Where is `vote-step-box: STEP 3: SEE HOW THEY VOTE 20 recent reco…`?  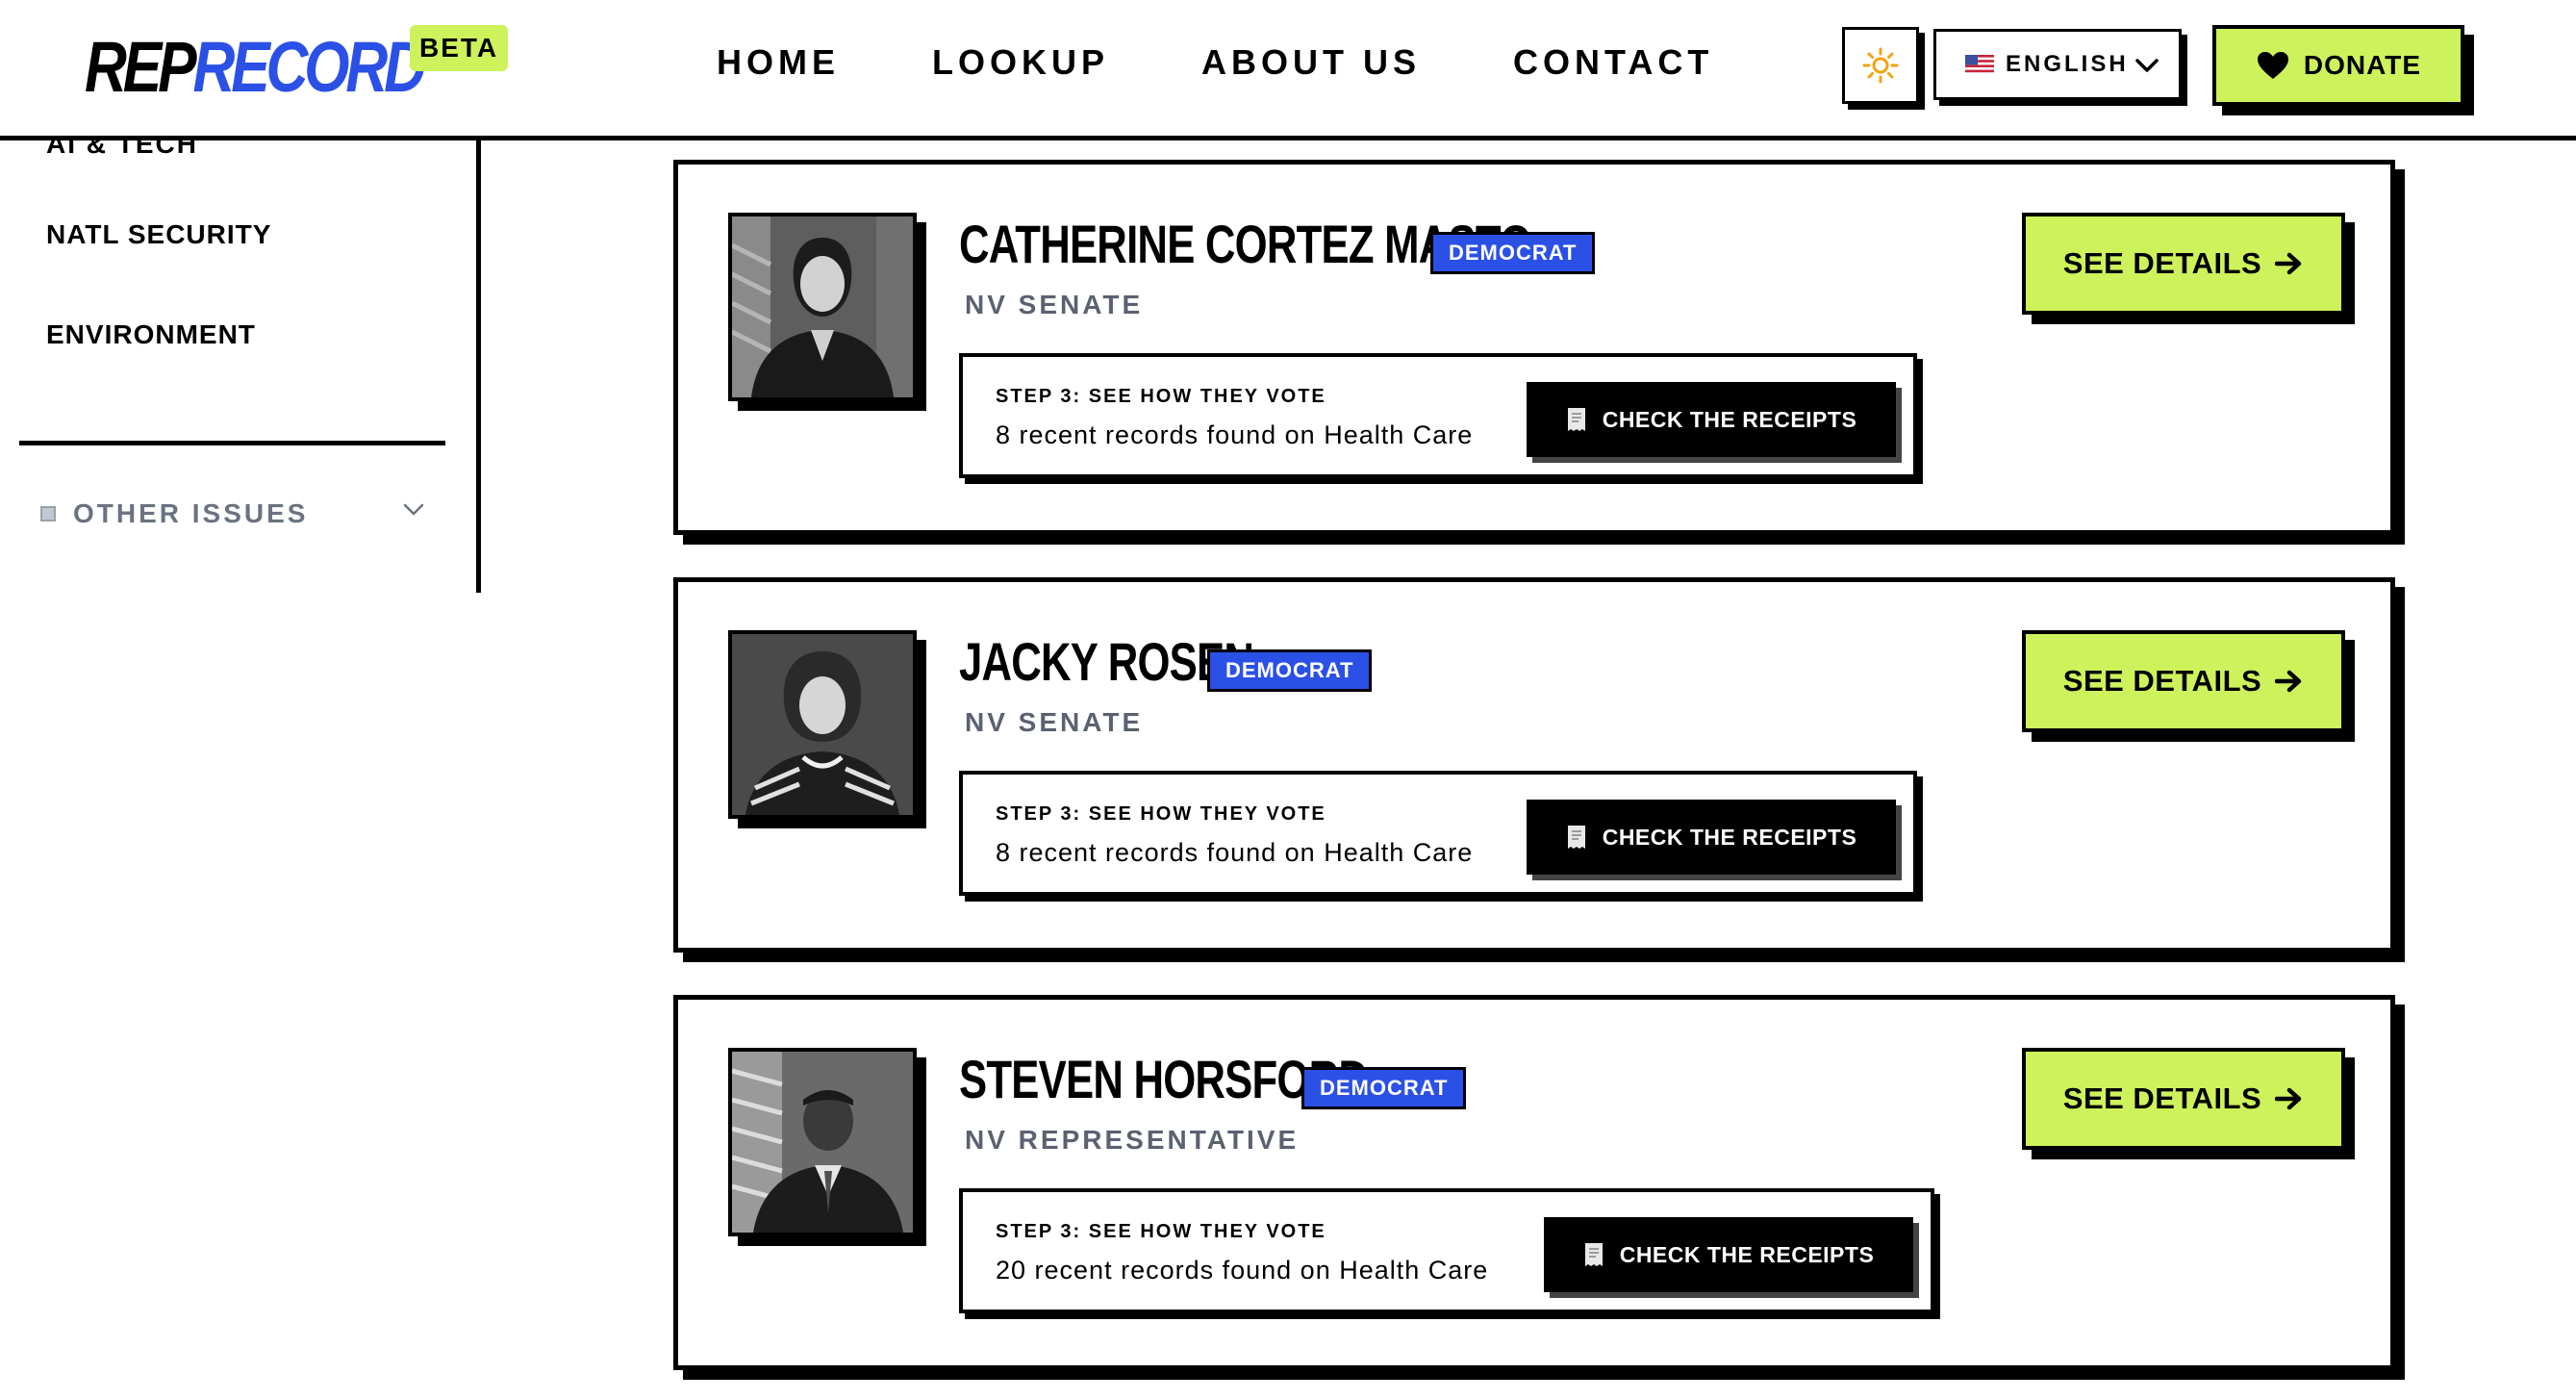
vote-step-box: STEP 3: SEE HOW THEY VOTE 20 recent reco… is located at coordinates (1447, 1250).